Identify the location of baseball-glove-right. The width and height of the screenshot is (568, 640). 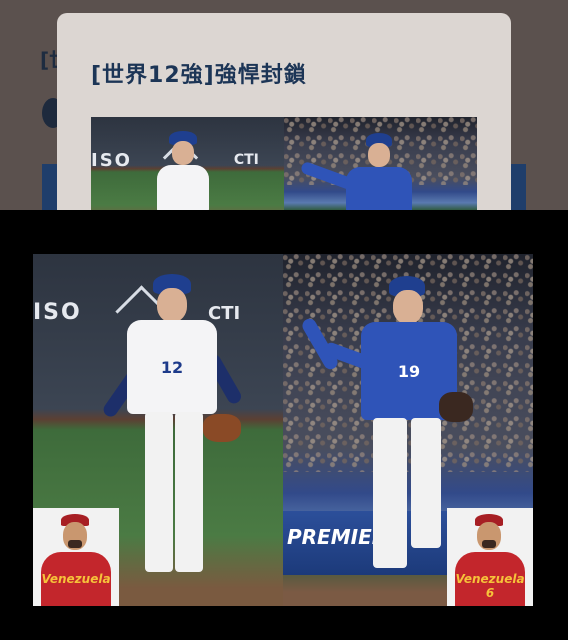
(456, 407).